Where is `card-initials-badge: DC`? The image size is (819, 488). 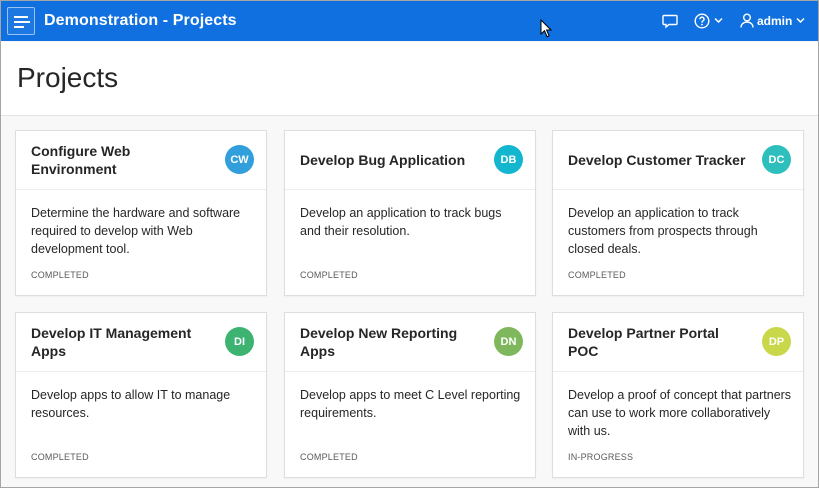 card-initials-badge: DC is located at coordinates (776, 159).